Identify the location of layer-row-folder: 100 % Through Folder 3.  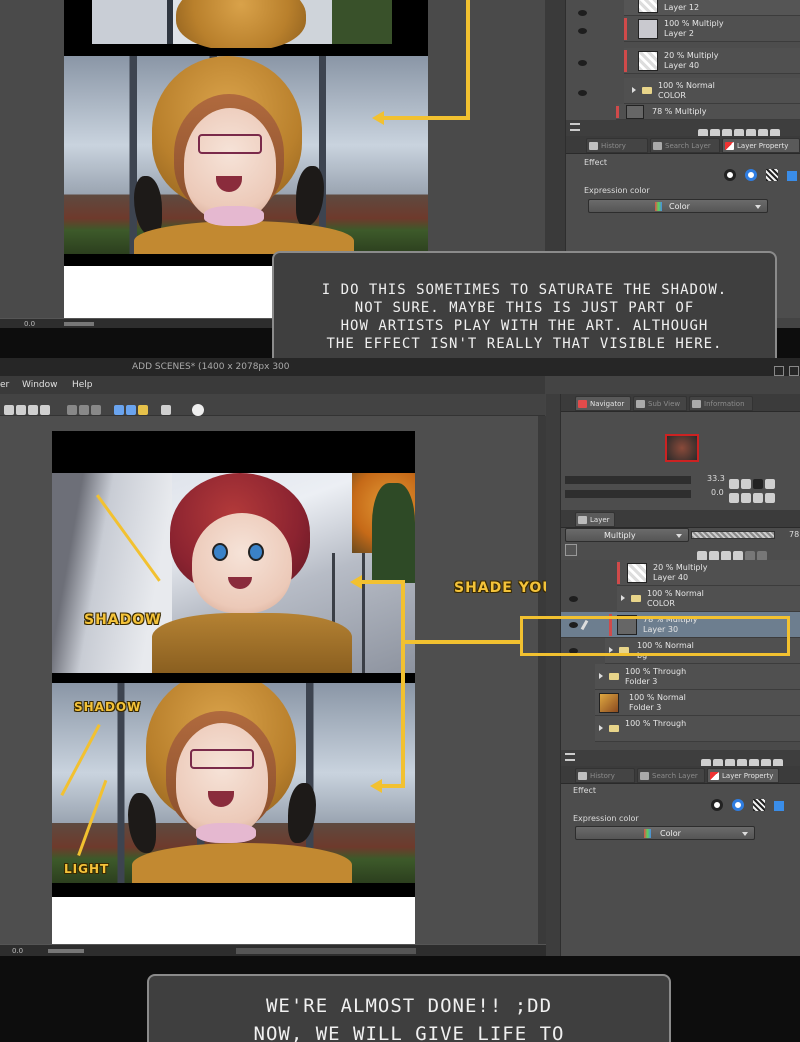
(697, 677).